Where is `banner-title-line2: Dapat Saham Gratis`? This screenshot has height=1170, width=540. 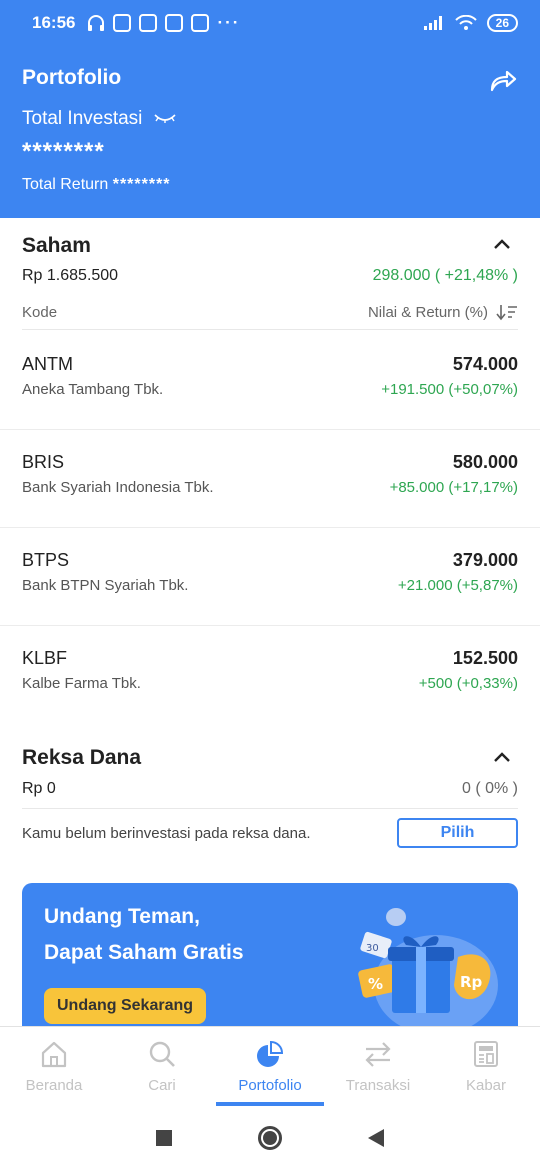 banner-title-line2: Dapat Saham Gratis is located at coordinates (144, 952).